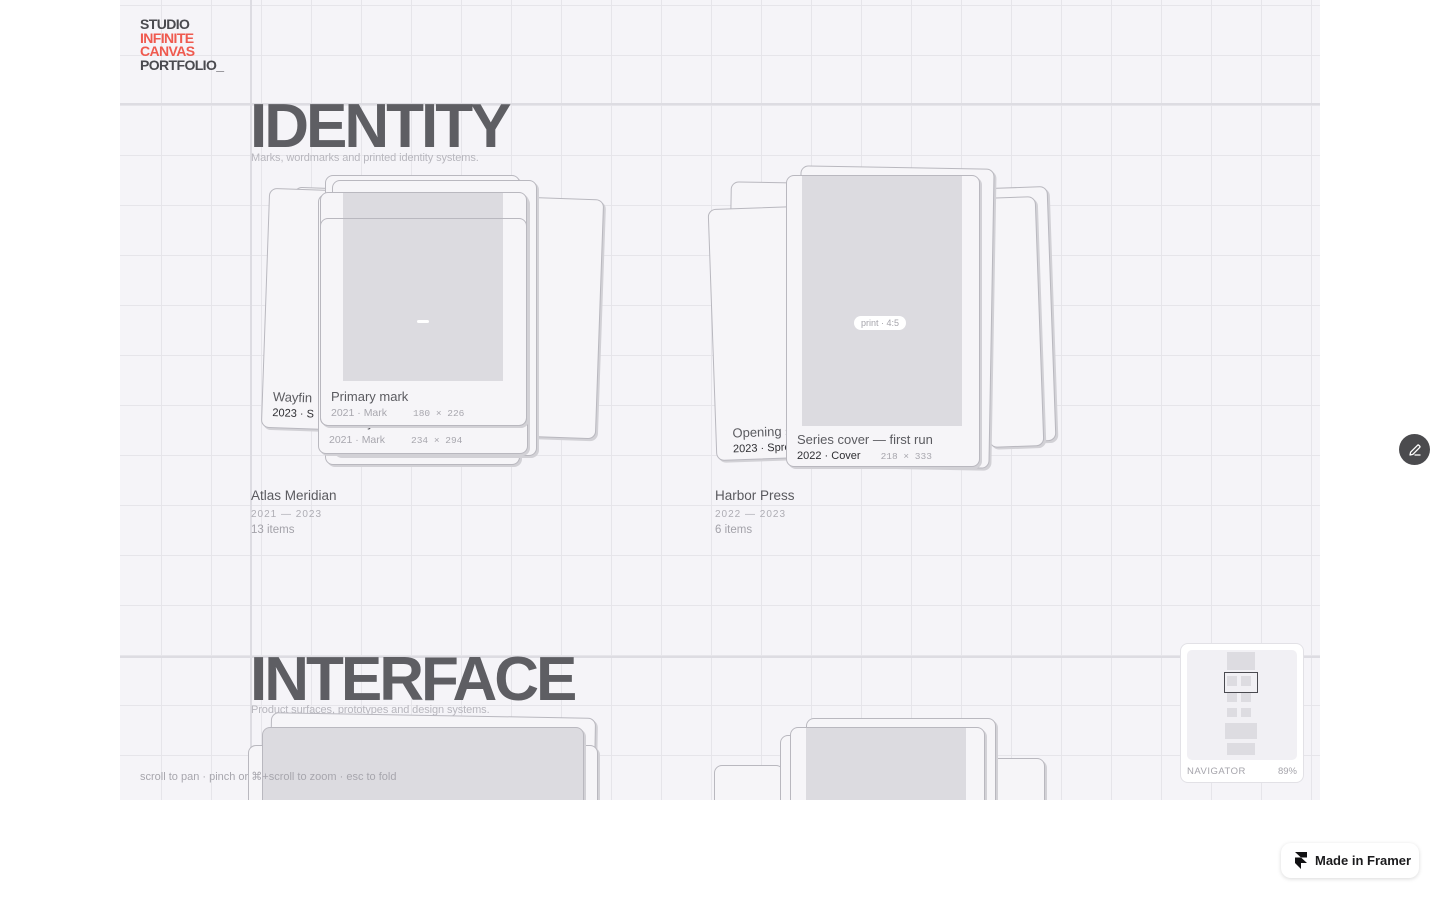 This screenshot has width=1440, height=900. I want to click on studio-logo: STUDIO INFINITE CANVAS PORTFOLIO_, so click(182, 44).